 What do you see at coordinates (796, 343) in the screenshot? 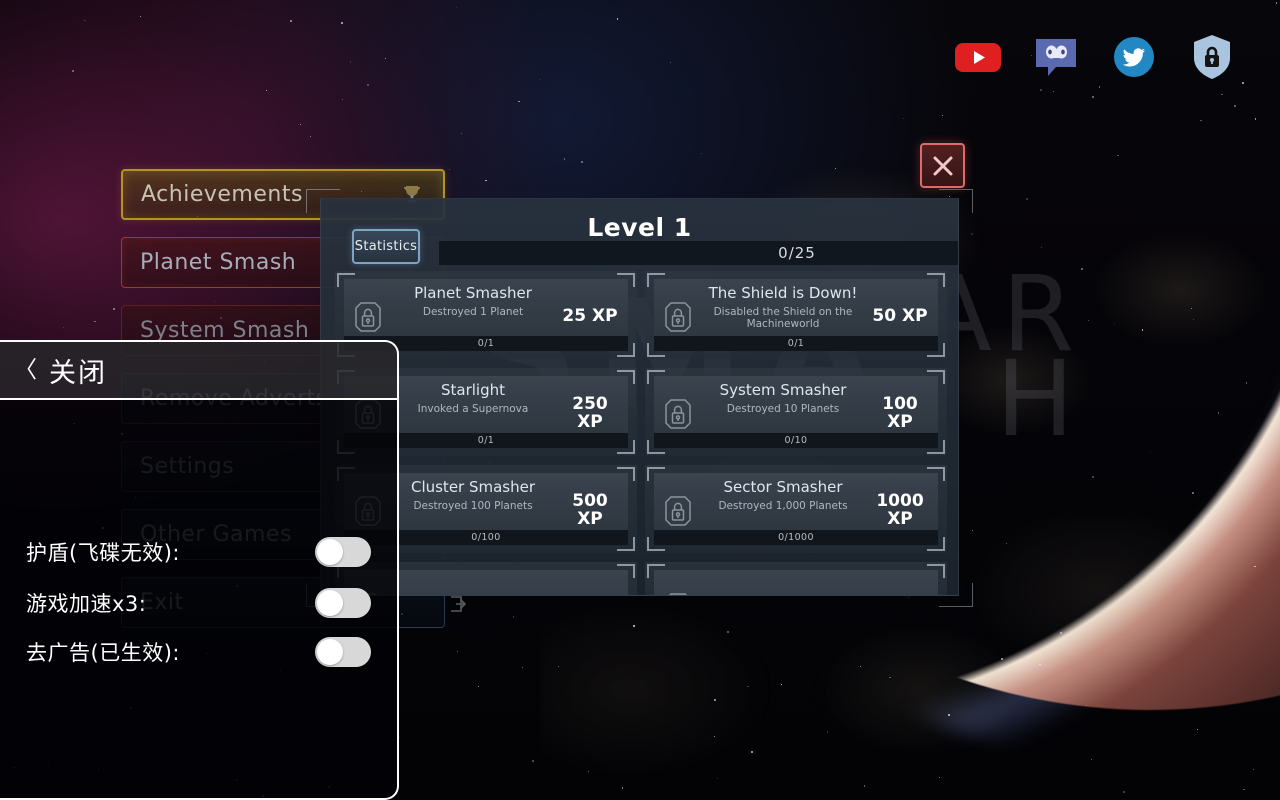
I see `achievement-progress: 0/1` at bounding box center [796, 343].